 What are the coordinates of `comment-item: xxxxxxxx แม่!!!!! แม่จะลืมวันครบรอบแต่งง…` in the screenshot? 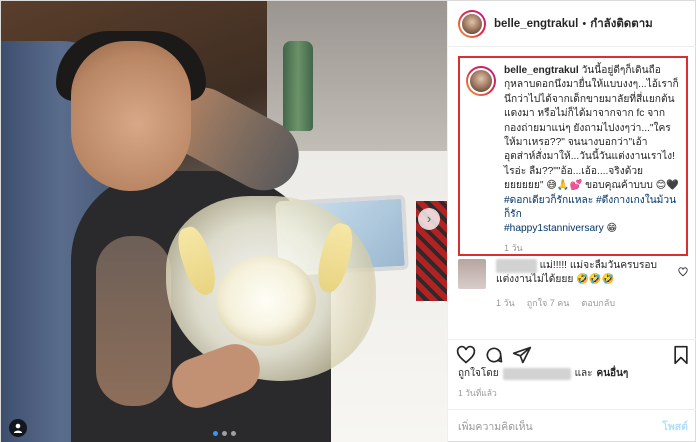 It's located at (574, 284).